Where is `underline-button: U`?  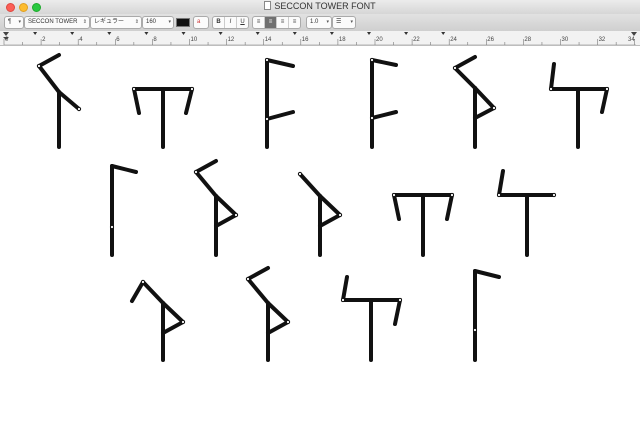 underline-button: U is located at coordinates (242, 22).